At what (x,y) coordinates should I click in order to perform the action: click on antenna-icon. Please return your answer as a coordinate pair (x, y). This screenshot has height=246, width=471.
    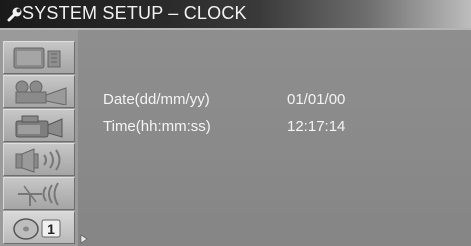
    Looking at the image, I should click on (38, 194).